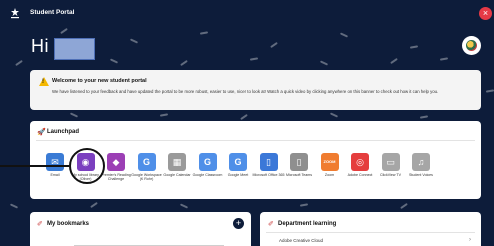  What do you see at coordinates (116, 162) in the screenshot?
I see `book-icon: ◆` at bounding box center [116, 162].